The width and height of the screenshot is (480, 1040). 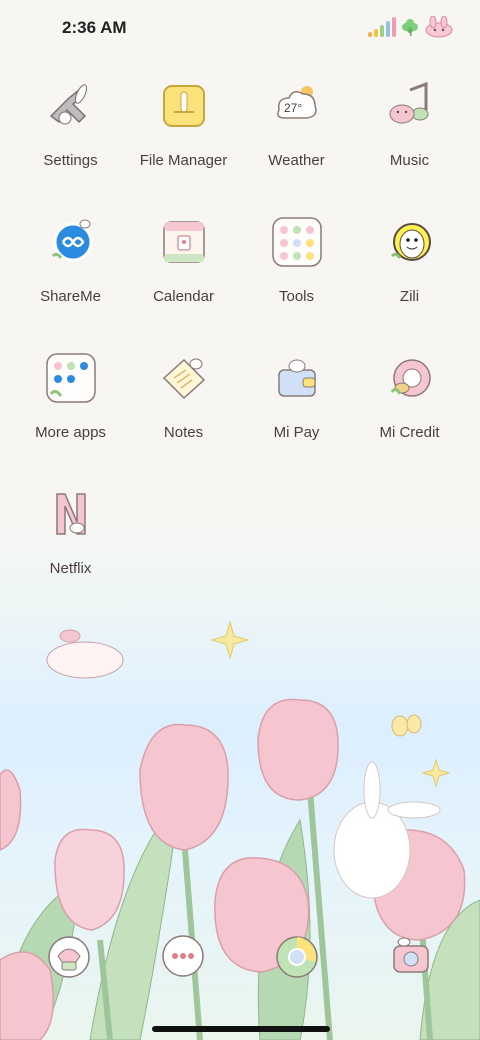 I want to click on phone-icon, so click(x=69, y=957).